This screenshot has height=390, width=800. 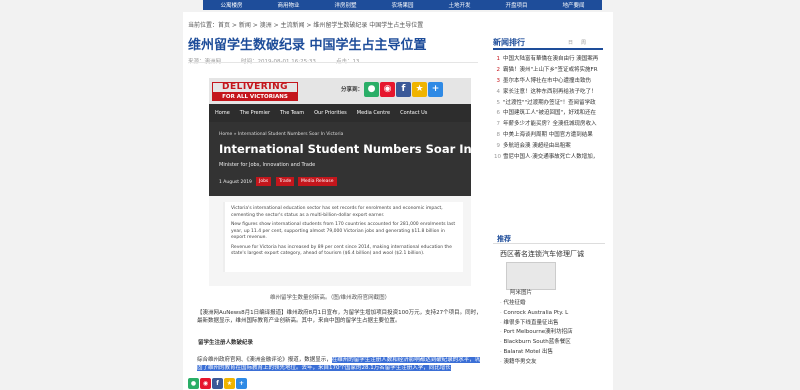 What do you see at coordinates (222, 113) in the screenshot?
I see `menu-item: Home` at bounding box center [222, 113].